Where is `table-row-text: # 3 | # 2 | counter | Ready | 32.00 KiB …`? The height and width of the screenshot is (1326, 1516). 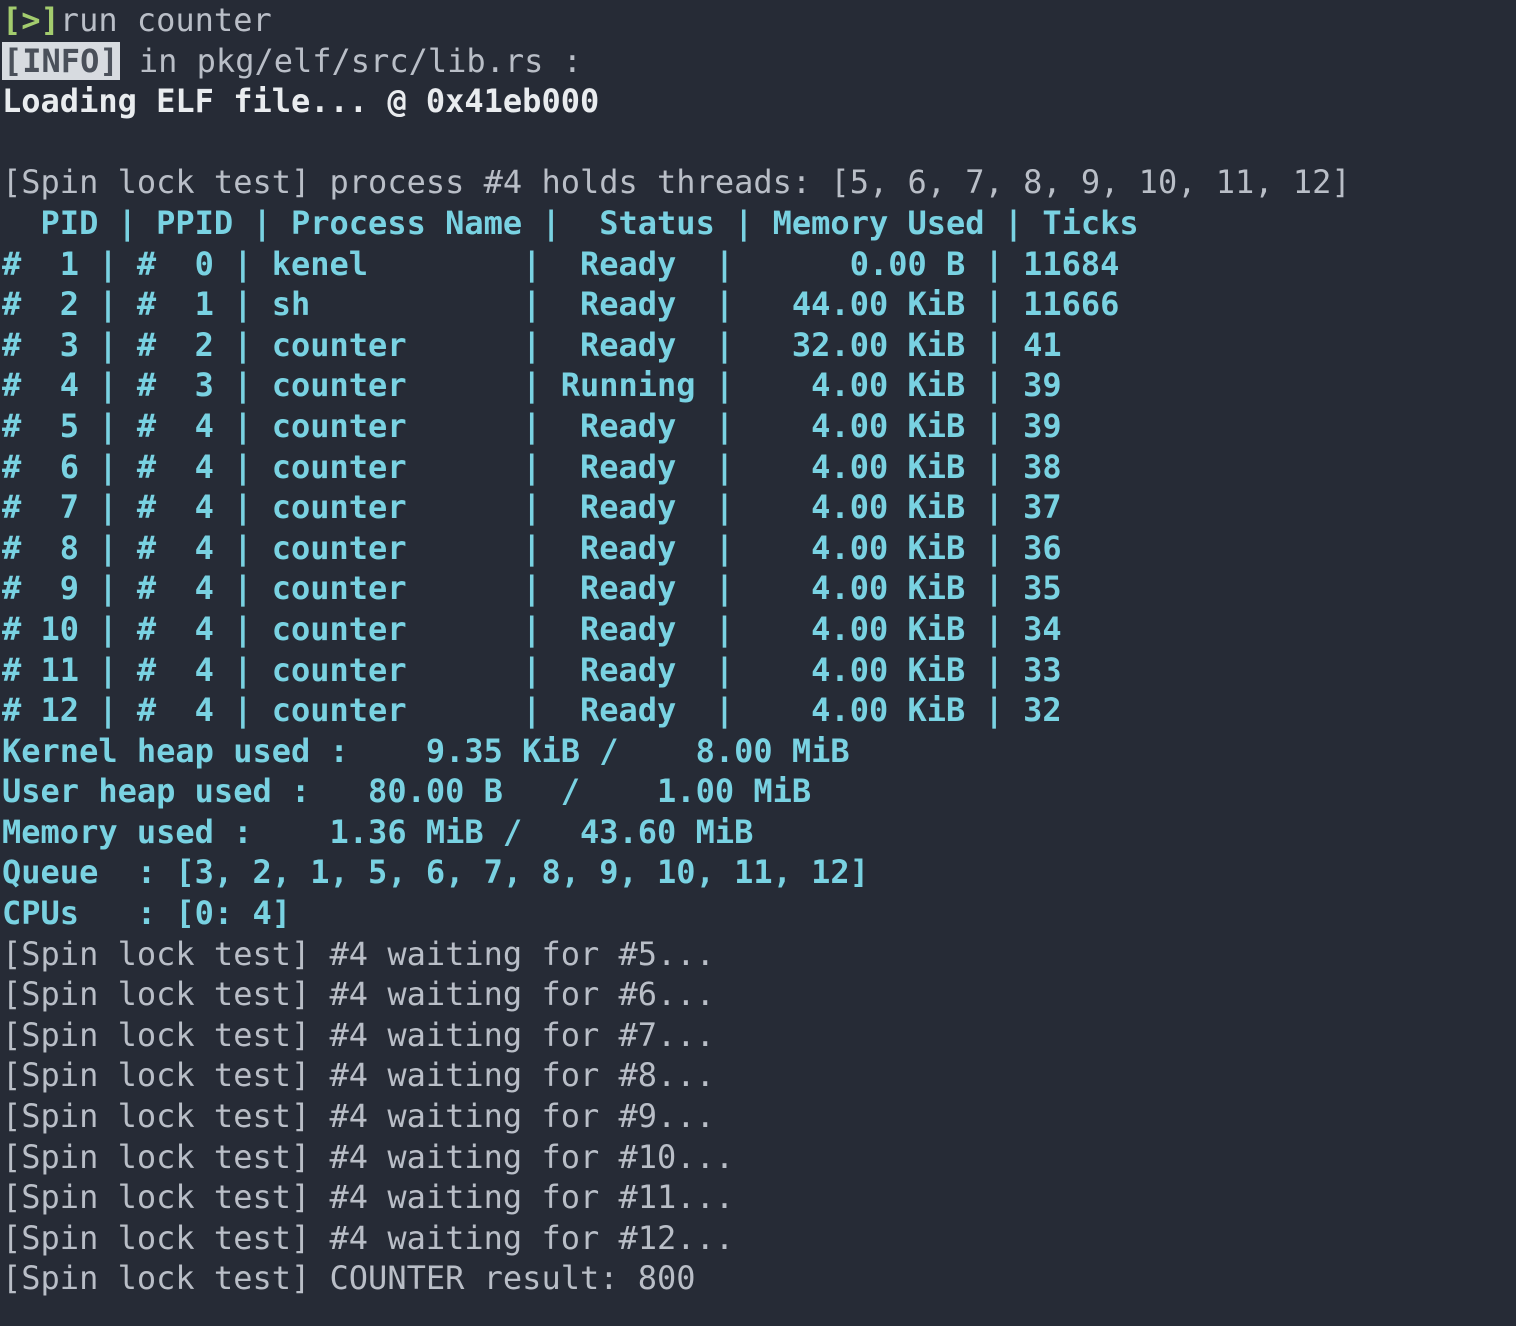 table-row-text: # 3 | # 2 | counter | Ready | 32.00 KiB … is located at coordinates (532, 344).